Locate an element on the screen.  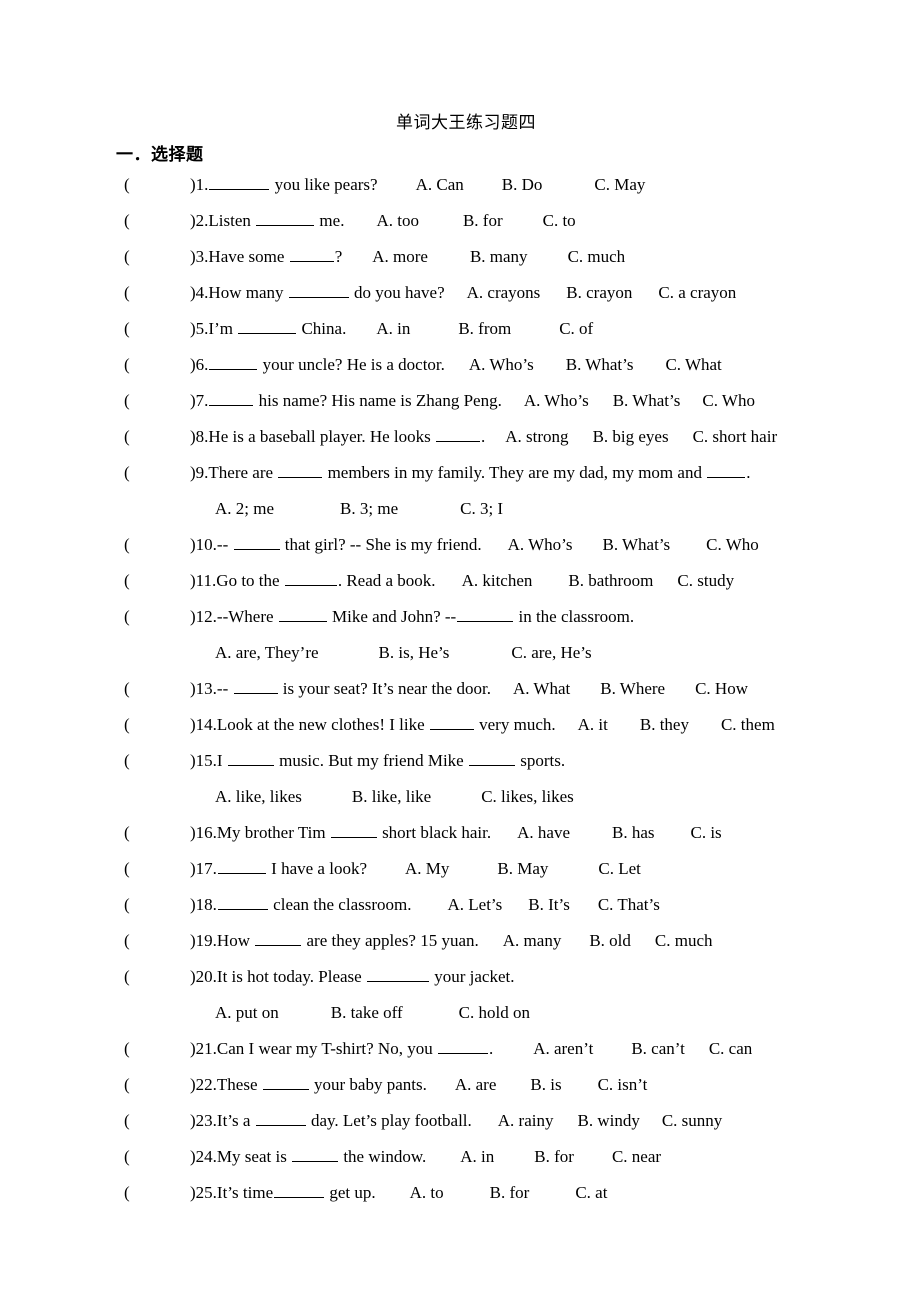
answer-option: C. hold on is located at coordinates (494, 1013).